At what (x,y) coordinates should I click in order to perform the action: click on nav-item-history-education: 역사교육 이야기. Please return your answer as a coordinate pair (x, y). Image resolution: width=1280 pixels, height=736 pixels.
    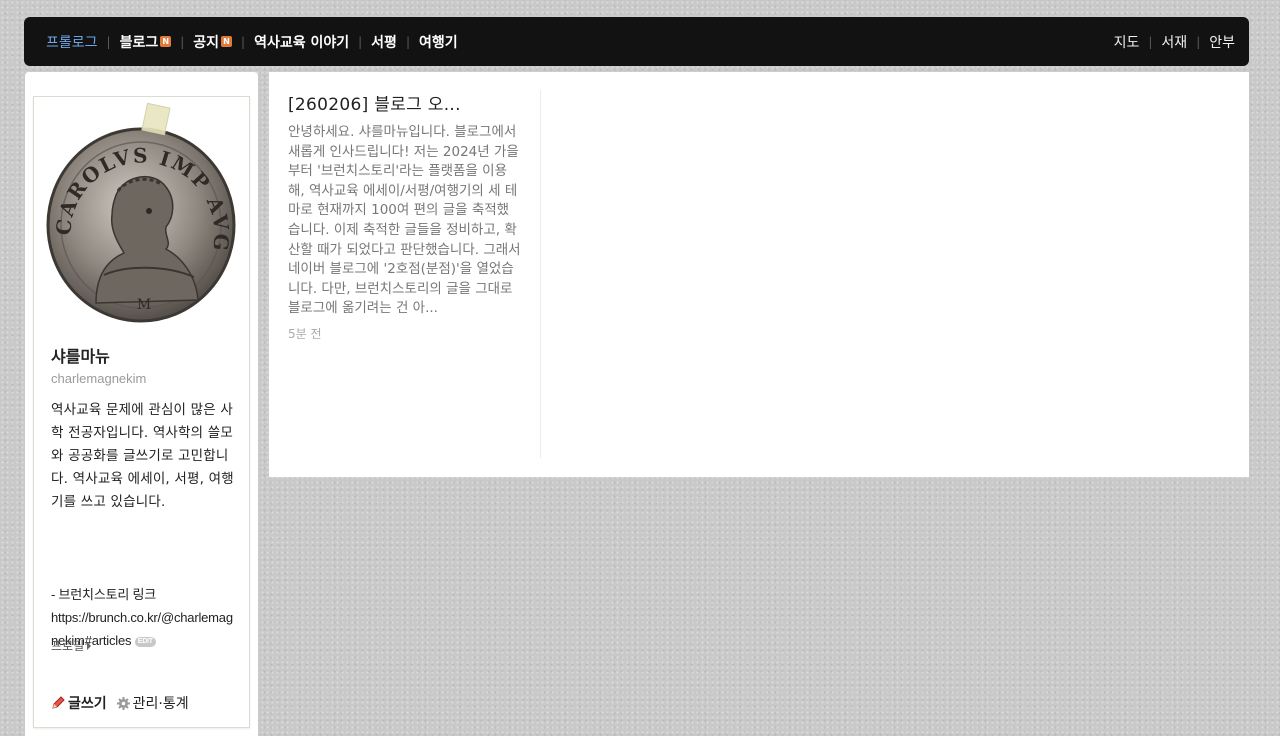
    Looking at the image, I should click on (301, 42).